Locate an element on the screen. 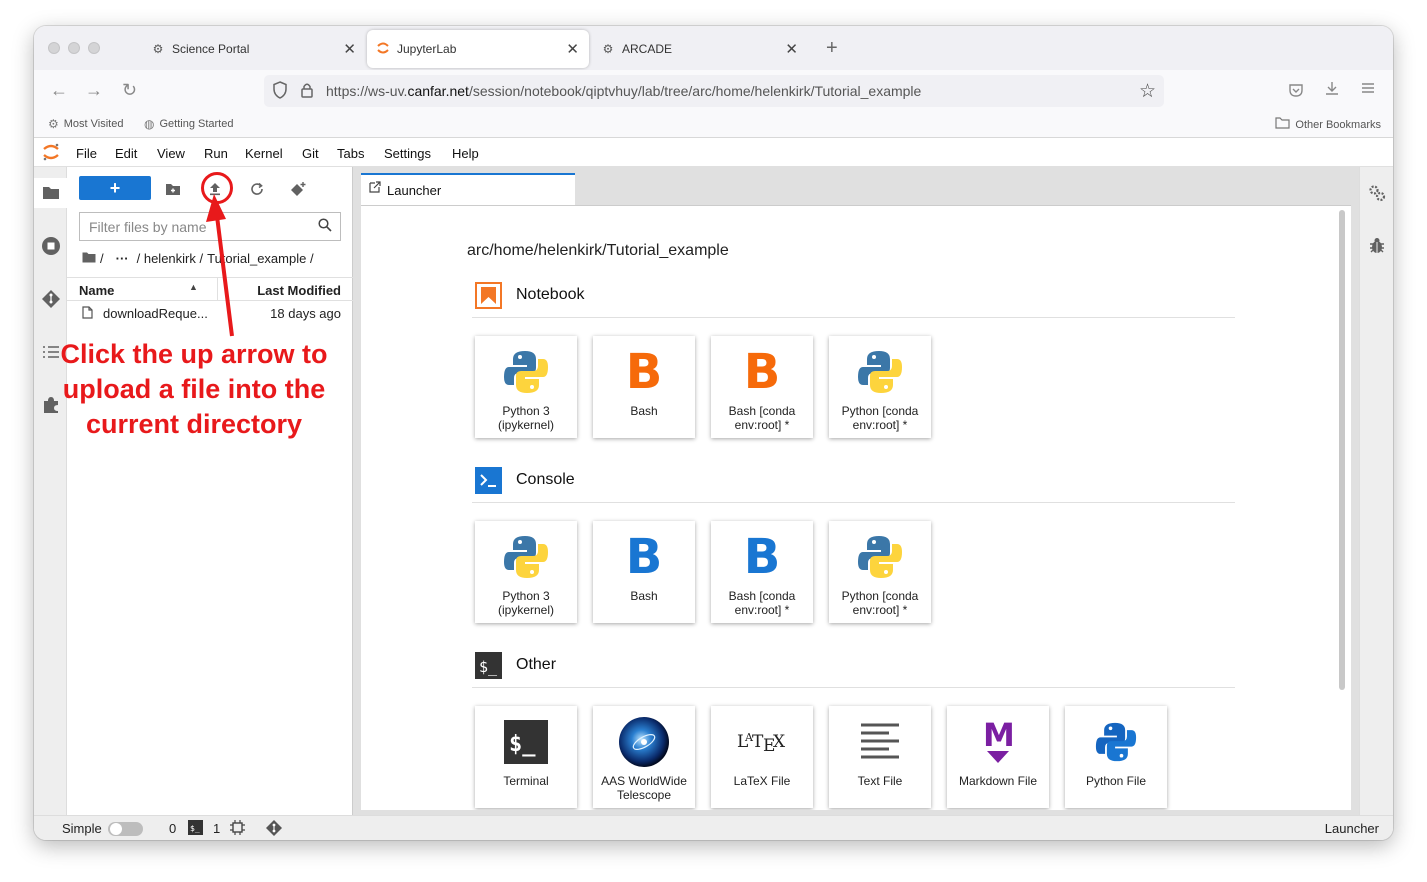 The image size is (1427, 882). file-modified: 18 days ago is located at coordinates (305, 313).